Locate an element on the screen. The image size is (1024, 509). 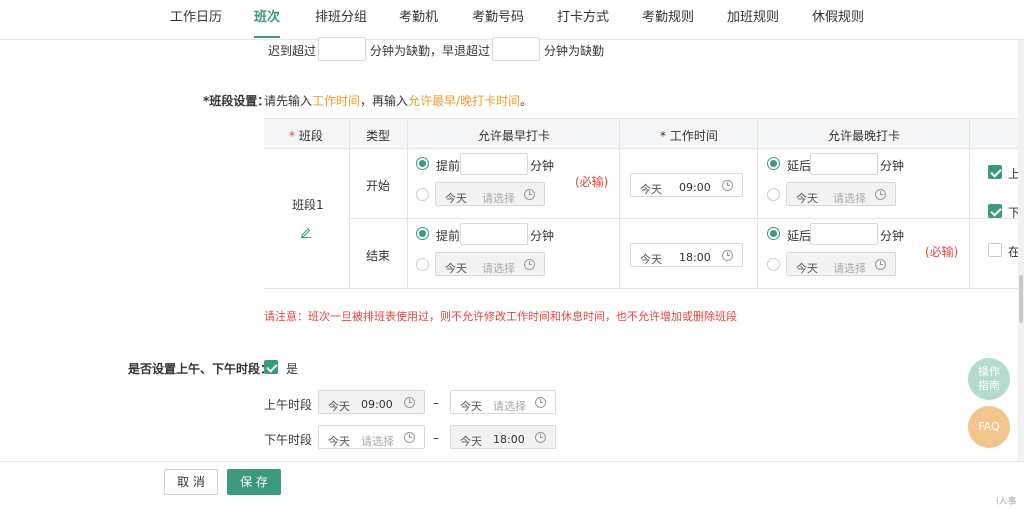
early-minutes-input is located at coordinates (516, 49).